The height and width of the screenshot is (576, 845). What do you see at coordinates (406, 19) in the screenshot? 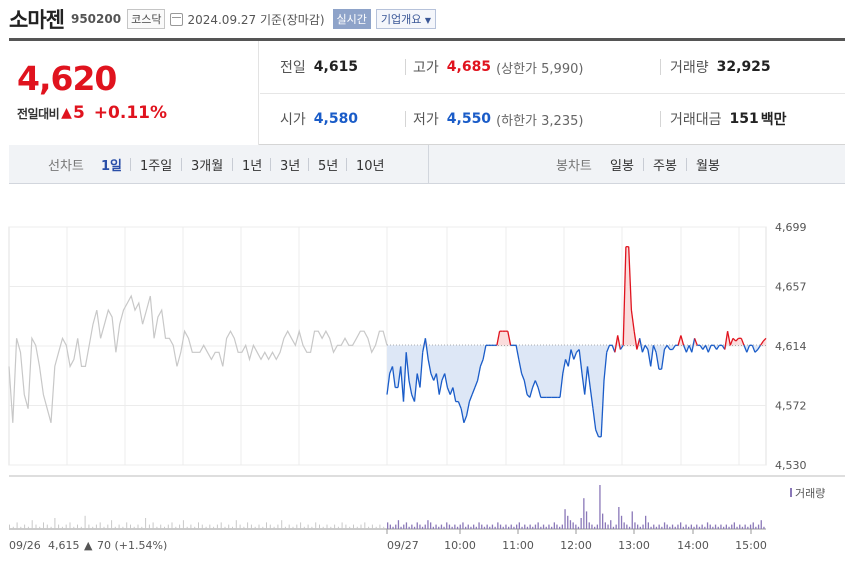
I see `company-overview-dropdown: 기업개요 ▼` at bounding box center [406, 19].